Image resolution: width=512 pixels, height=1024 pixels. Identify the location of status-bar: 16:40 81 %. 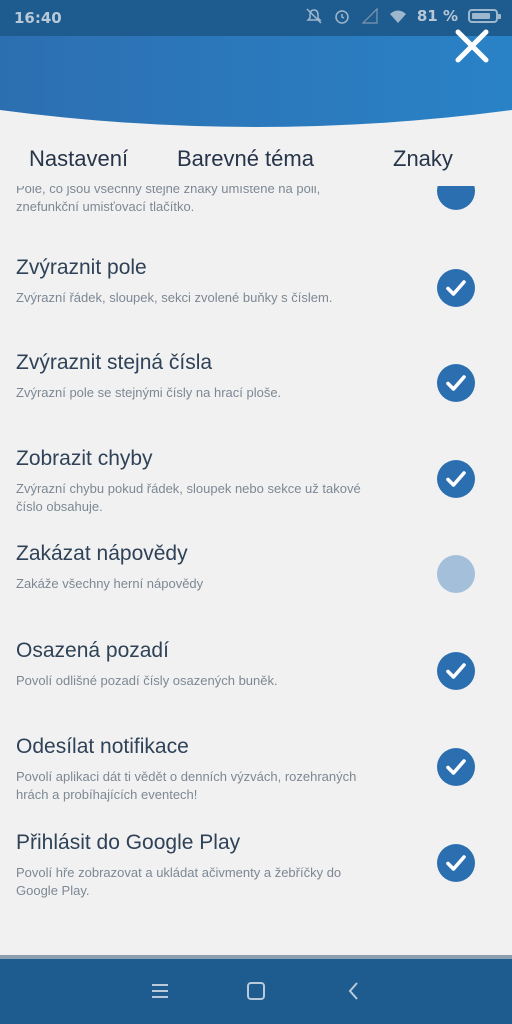
(256, 18).